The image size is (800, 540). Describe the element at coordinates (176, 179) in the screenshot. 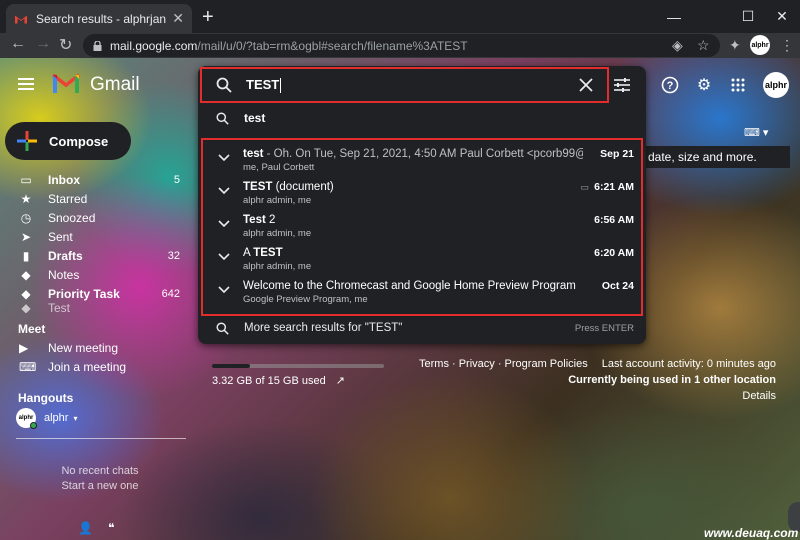

I see `inbox-count: 5` at that location.